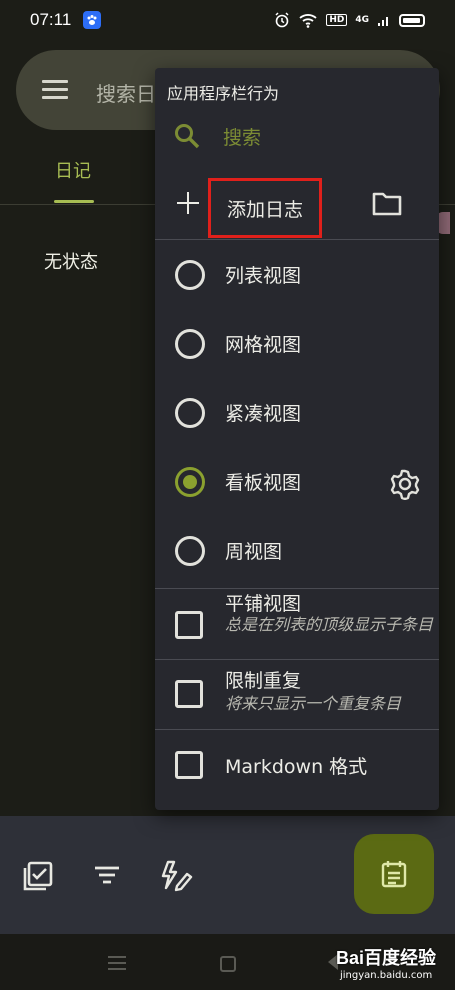 This screenshot has width=455, height=990. Describe the element at coordinates (349, 20) in the screenshot. I see `status-icons: HD 4G` at that location.